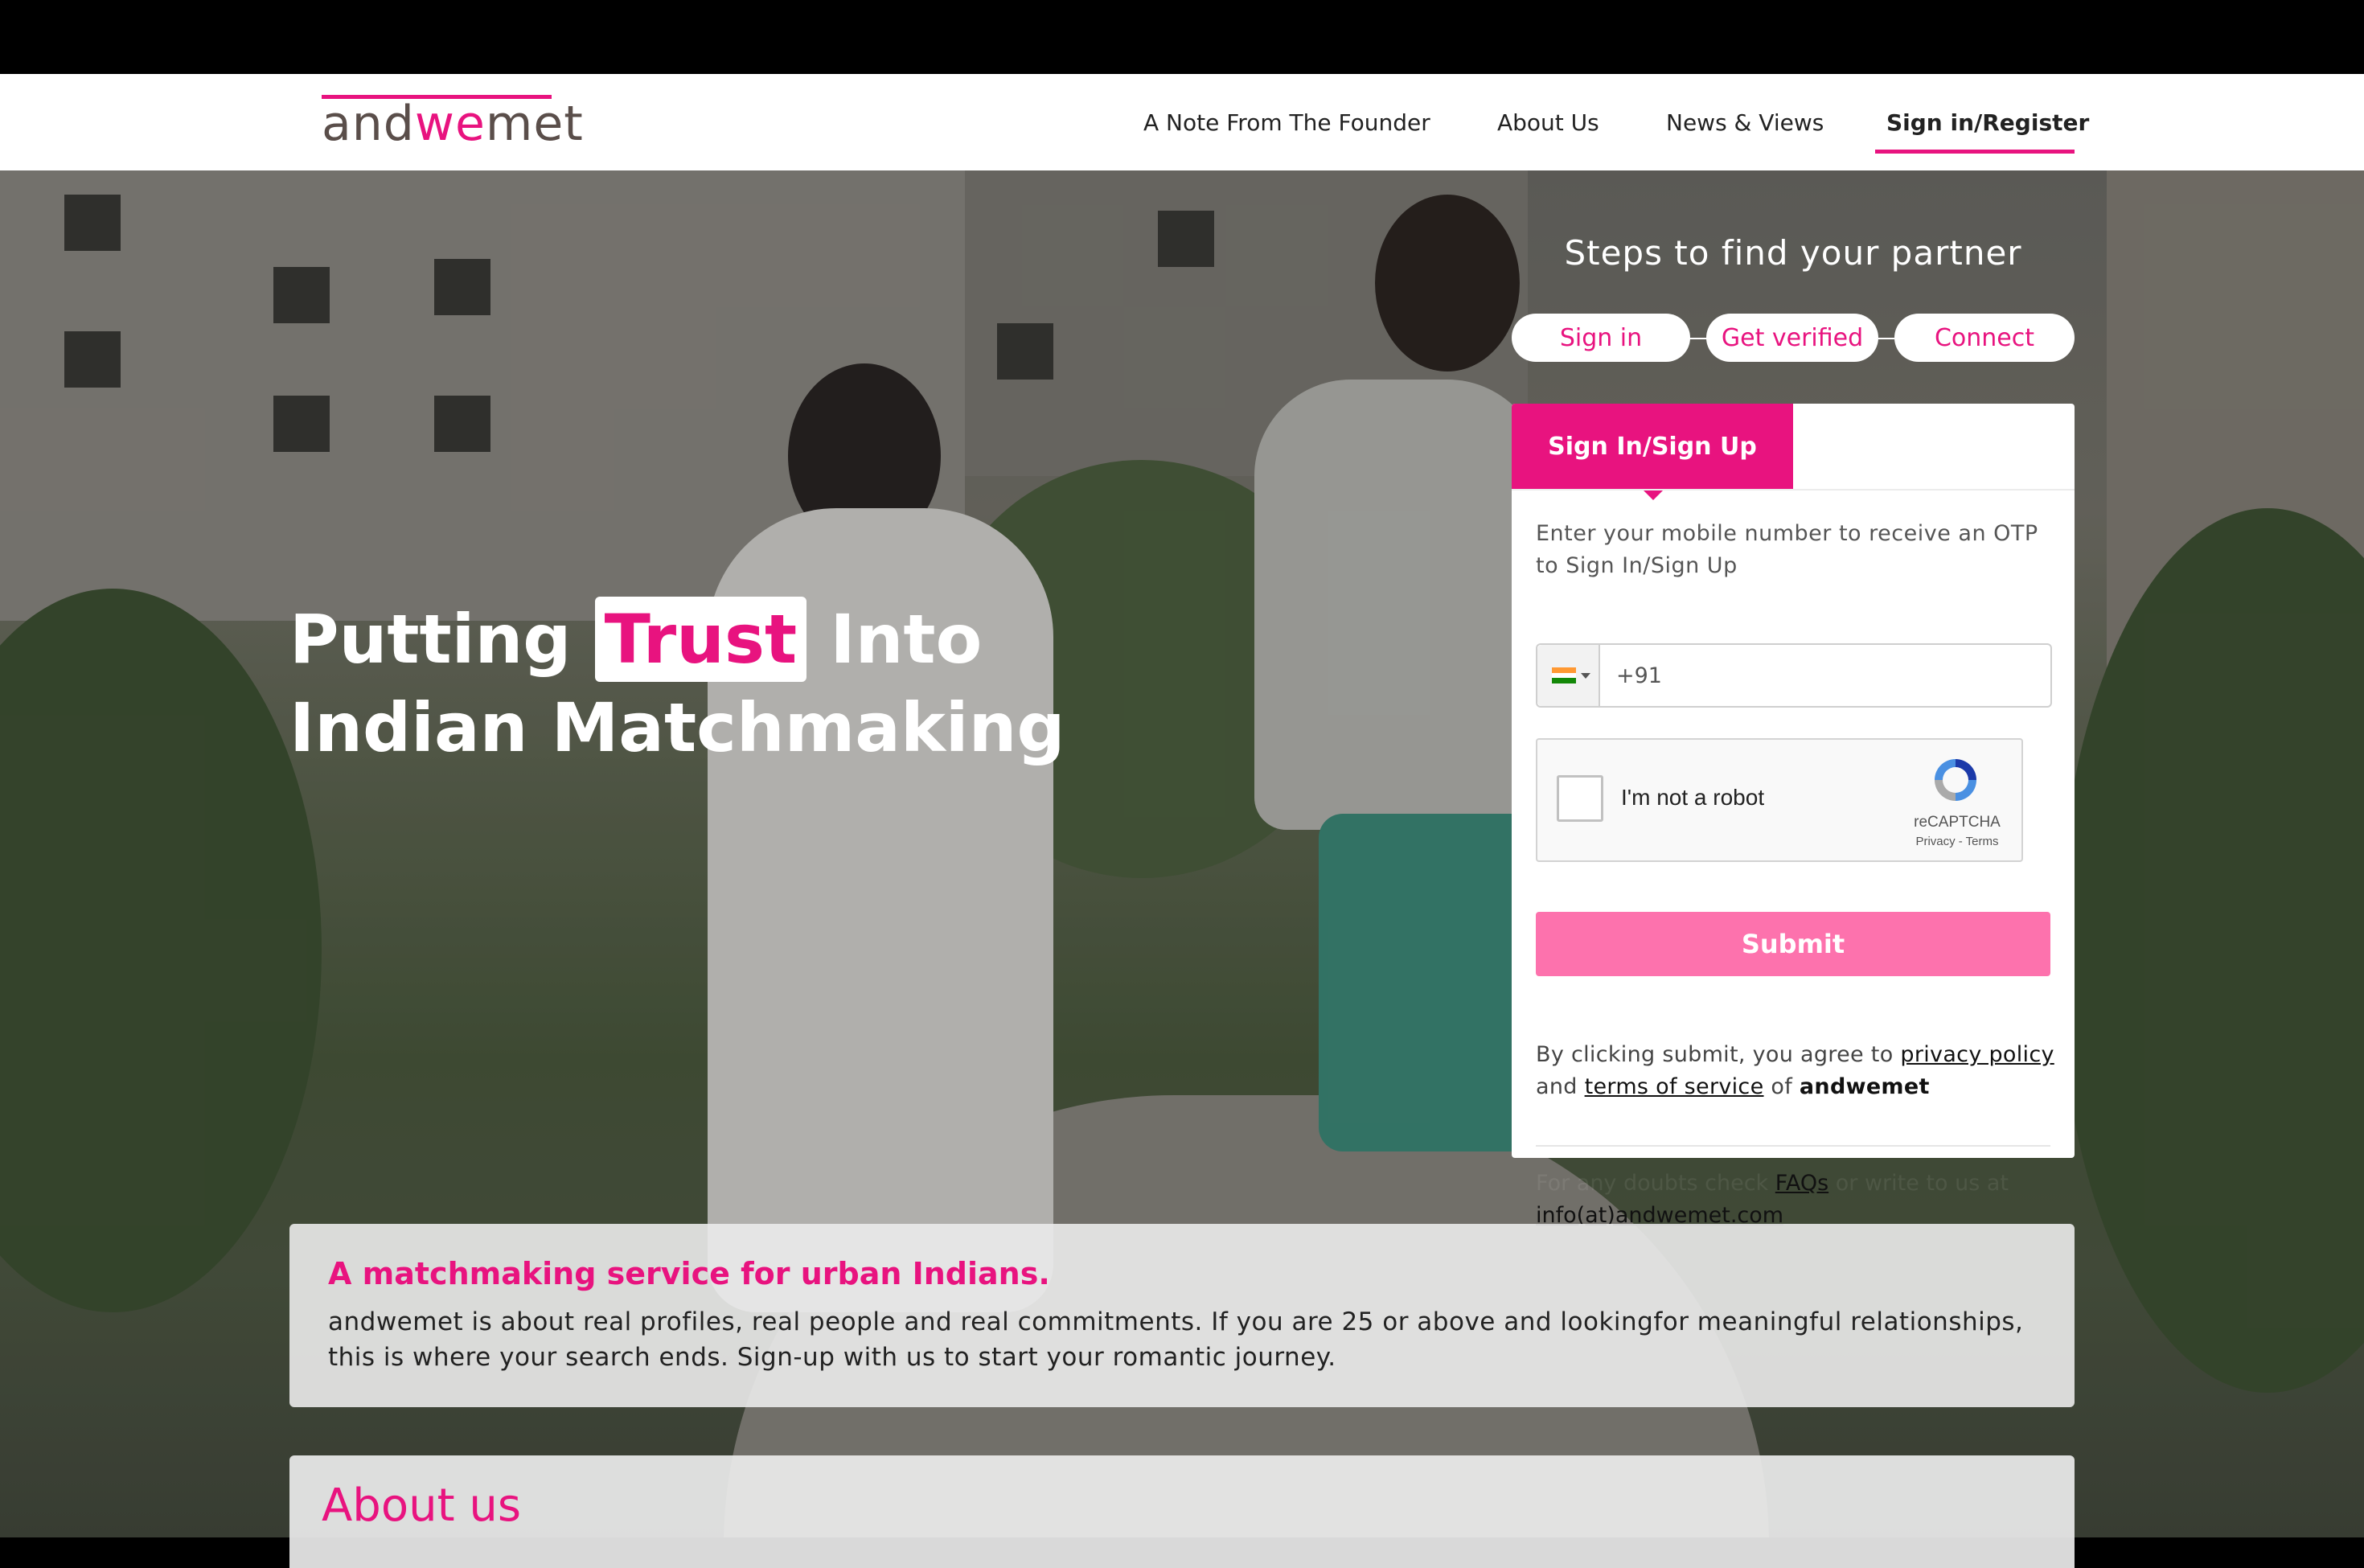 The width and height of the screenshot is (2364, 1568). I want to click on recaptcha-privacy-terms: Privacy - Terms, so click(1957, 841).